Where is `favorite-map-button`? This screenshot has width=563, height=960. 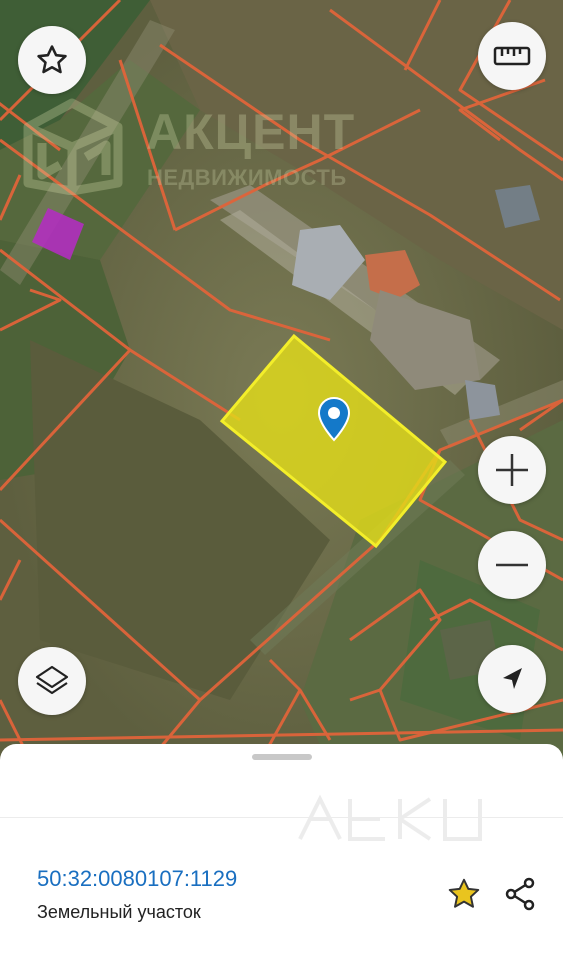
favorite-map-button is located at coordinates (52, 60).